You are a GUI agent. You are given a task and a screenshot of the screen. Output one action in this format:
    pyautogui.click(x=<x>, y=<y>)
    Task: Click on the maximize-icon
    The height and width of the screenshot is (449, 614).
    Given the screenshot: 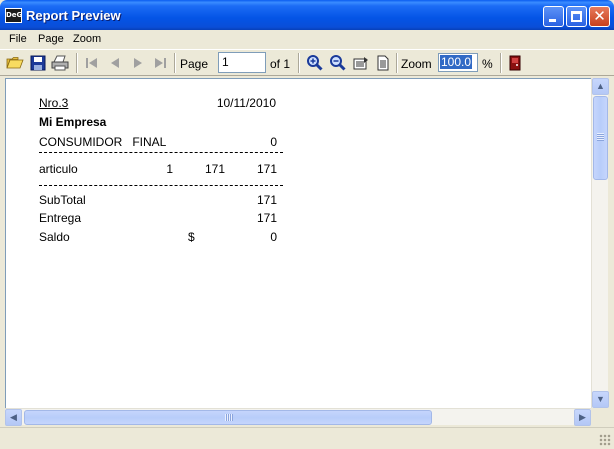 What is the action you would take?
    pyautogui.click(x=576, y=16)
    